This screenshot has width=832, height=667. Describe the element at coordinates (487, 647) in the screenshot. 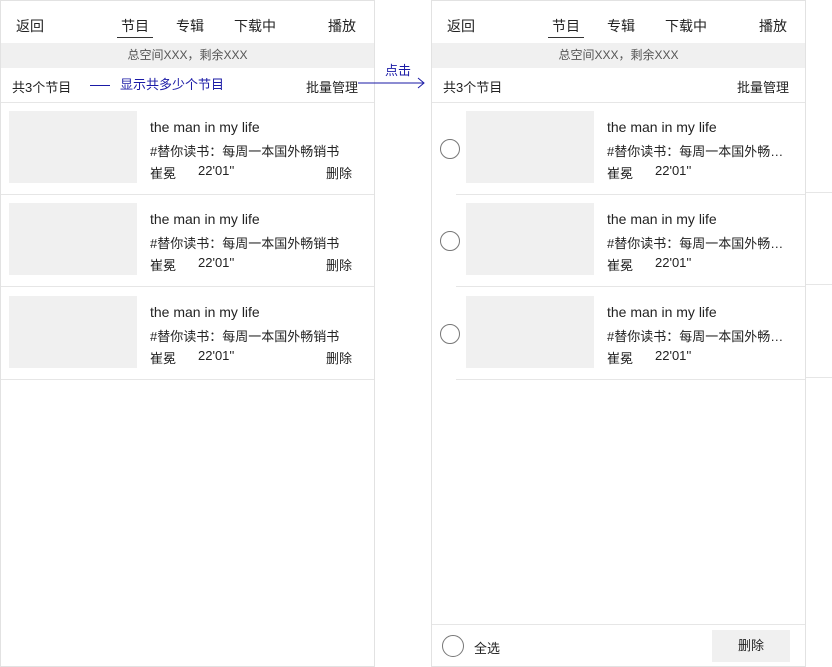

I see `select-all-label: 全选` at that location.